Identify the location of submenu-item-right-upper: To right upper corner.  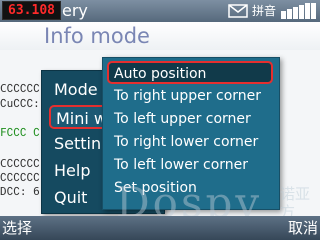
(194, 96).